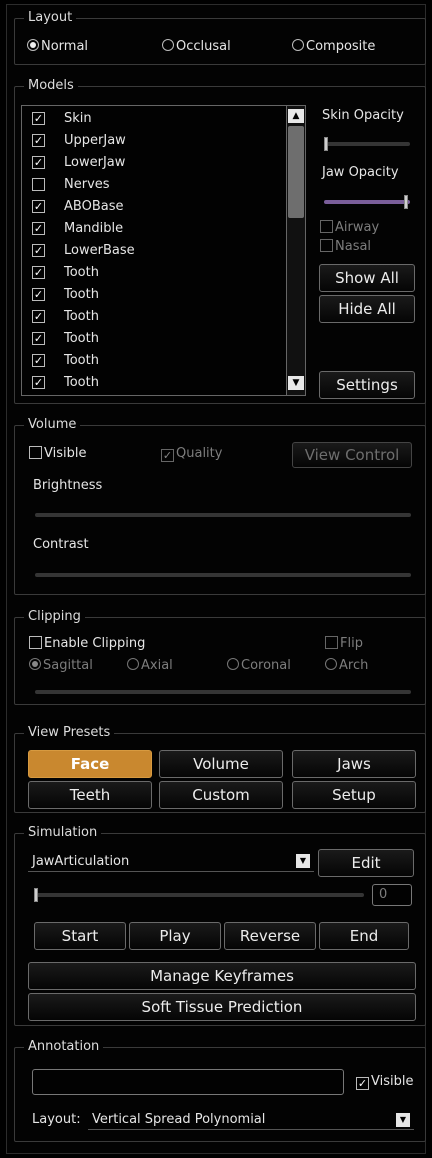 The width and height of the screenshot is (432, 1158). What do you see at coordinates (199, 895) in the screenshot?
I see `simulation-frame-slider` at bounding box center [199, 895].